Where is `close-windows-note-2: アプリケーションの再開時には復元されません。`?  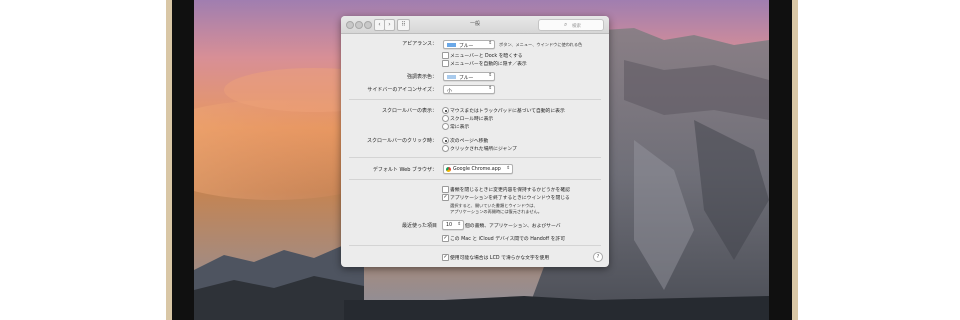
close-windows-note-2: アプリケーションの再開時には復元されません。 is located at coordinates (496, 211).